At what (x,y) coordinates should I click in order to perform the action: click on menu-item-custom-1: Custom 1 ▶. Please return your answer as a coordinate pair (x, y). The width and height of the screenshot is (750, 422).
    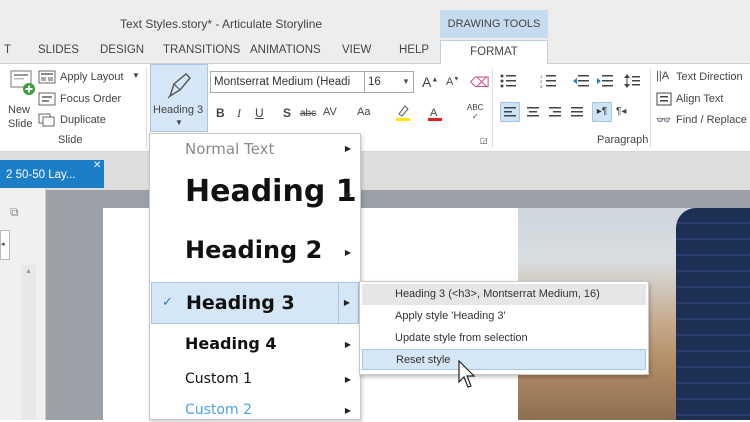
    Looking at the image, I should click on (255, 382).